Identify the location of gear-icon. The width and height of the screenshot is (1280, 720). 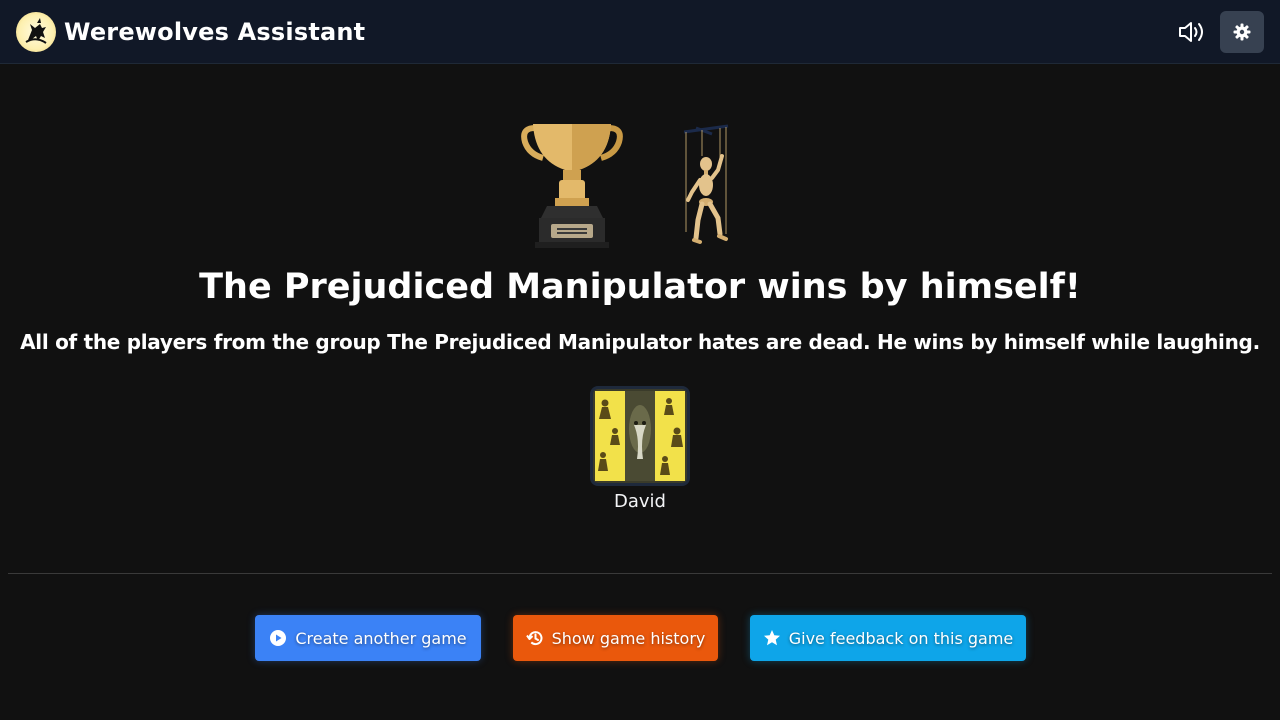
(1242, 32).